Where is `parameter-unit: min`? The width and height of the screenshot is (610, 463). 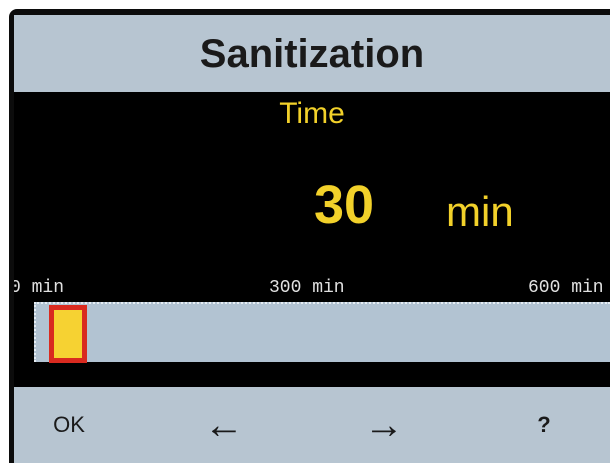
parameter-unit: min is located at coordinates (480, 211).